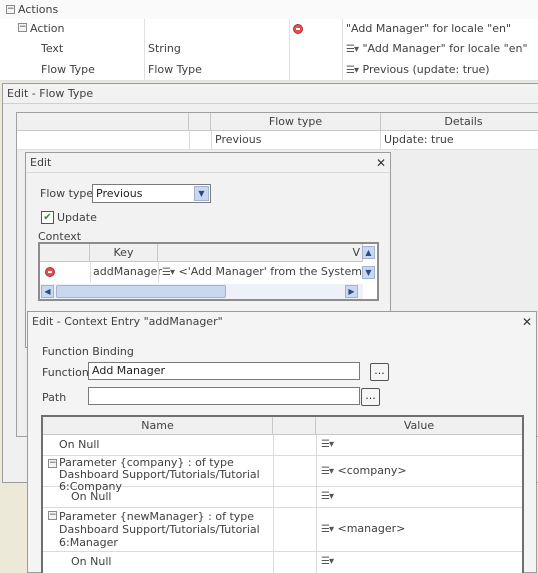 The height and width of the screenshot is (573, 538). I want to click on row-value-cell: ☰▾ <manager>, so click(363, 528).